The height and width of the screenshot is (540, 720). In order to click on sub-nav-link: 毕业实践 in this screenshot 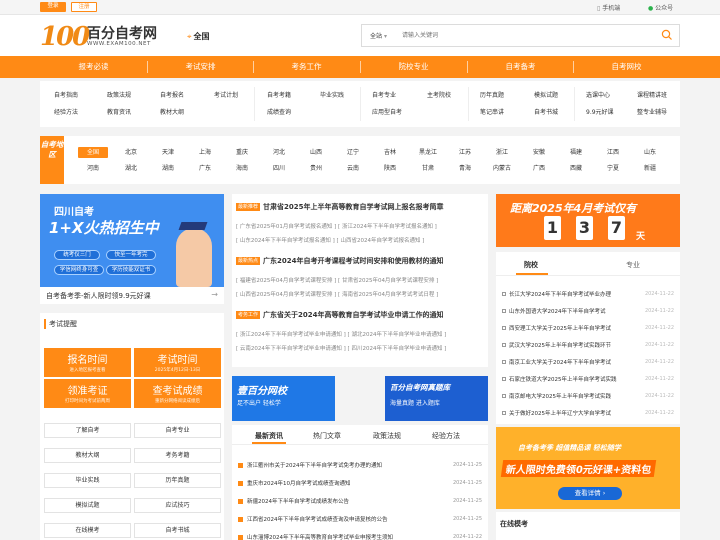, I will do `click(332, 94)`.